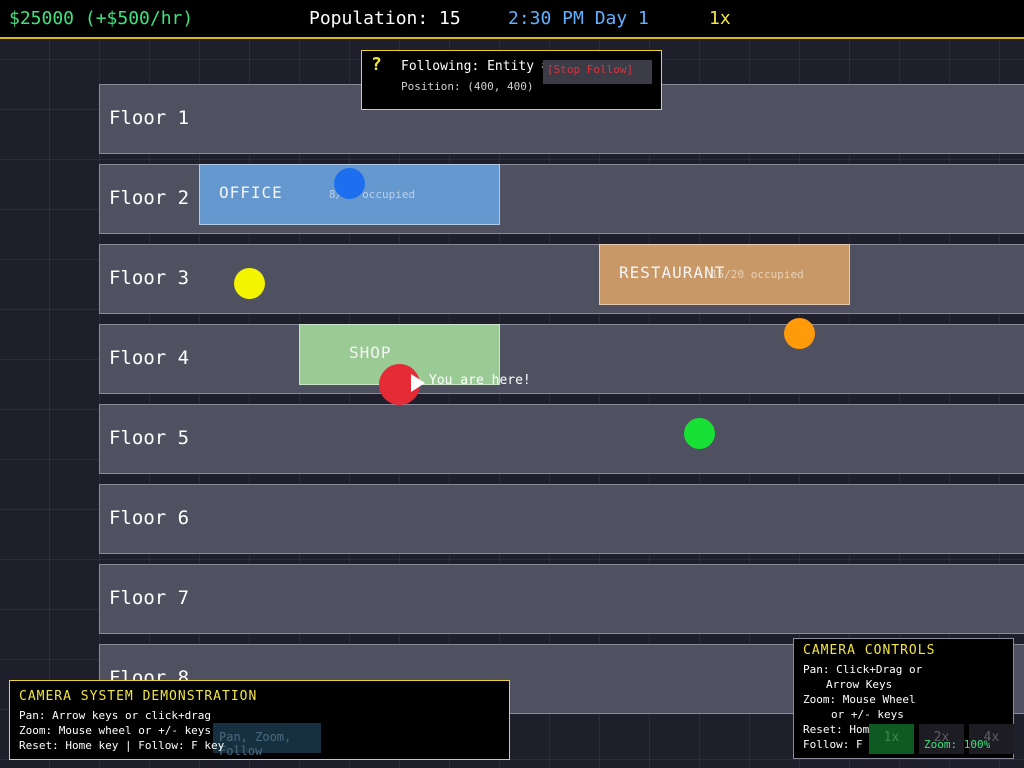 The width and height of the screenshot is (1024, 768). What do you see at coordinates (149, 358) in the screenshot?
I see `floor-label: Floor 4` at bounding box center [149, 358].